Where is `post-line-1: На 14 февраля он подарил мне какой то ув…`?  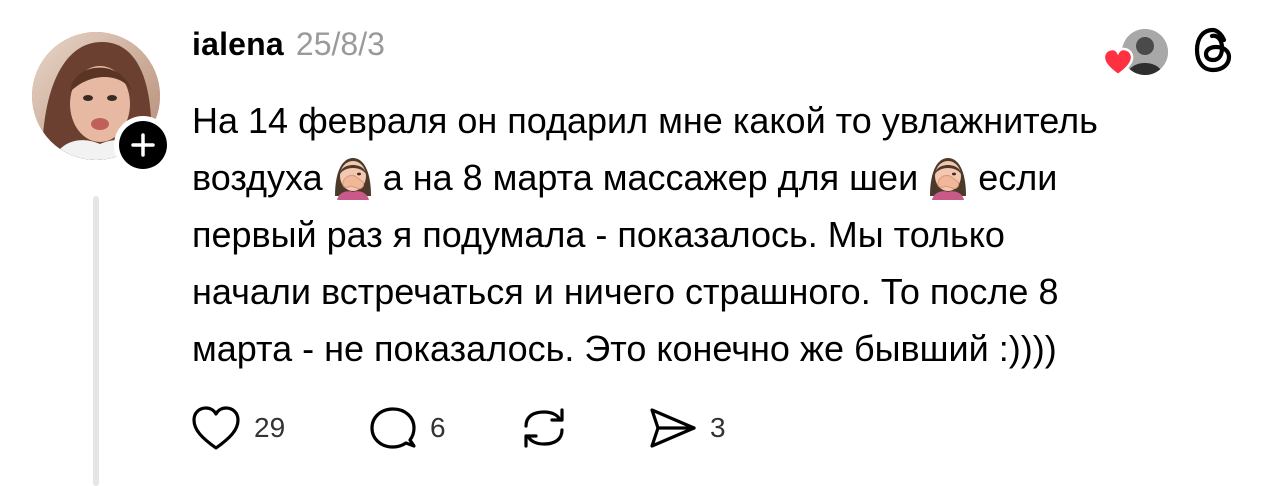
post-line-1: На 14 февраля он подарил мне какой то ув… is located at coordinates (645, 120).